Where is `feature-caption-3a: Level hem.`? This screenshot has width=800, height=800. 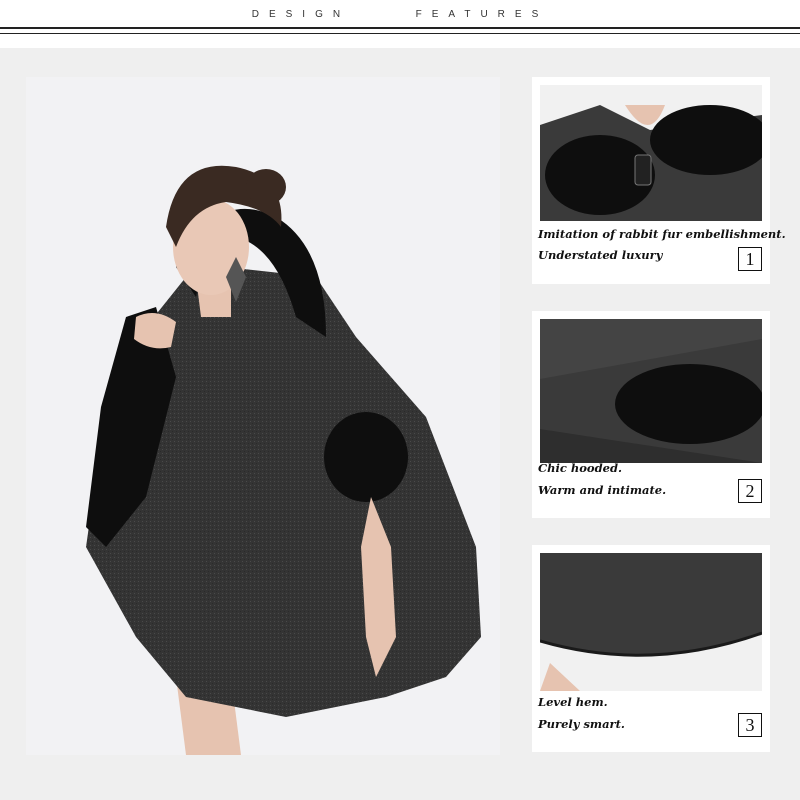 feature-caption-3a: Level hem. is located at coordinates (573, 702).